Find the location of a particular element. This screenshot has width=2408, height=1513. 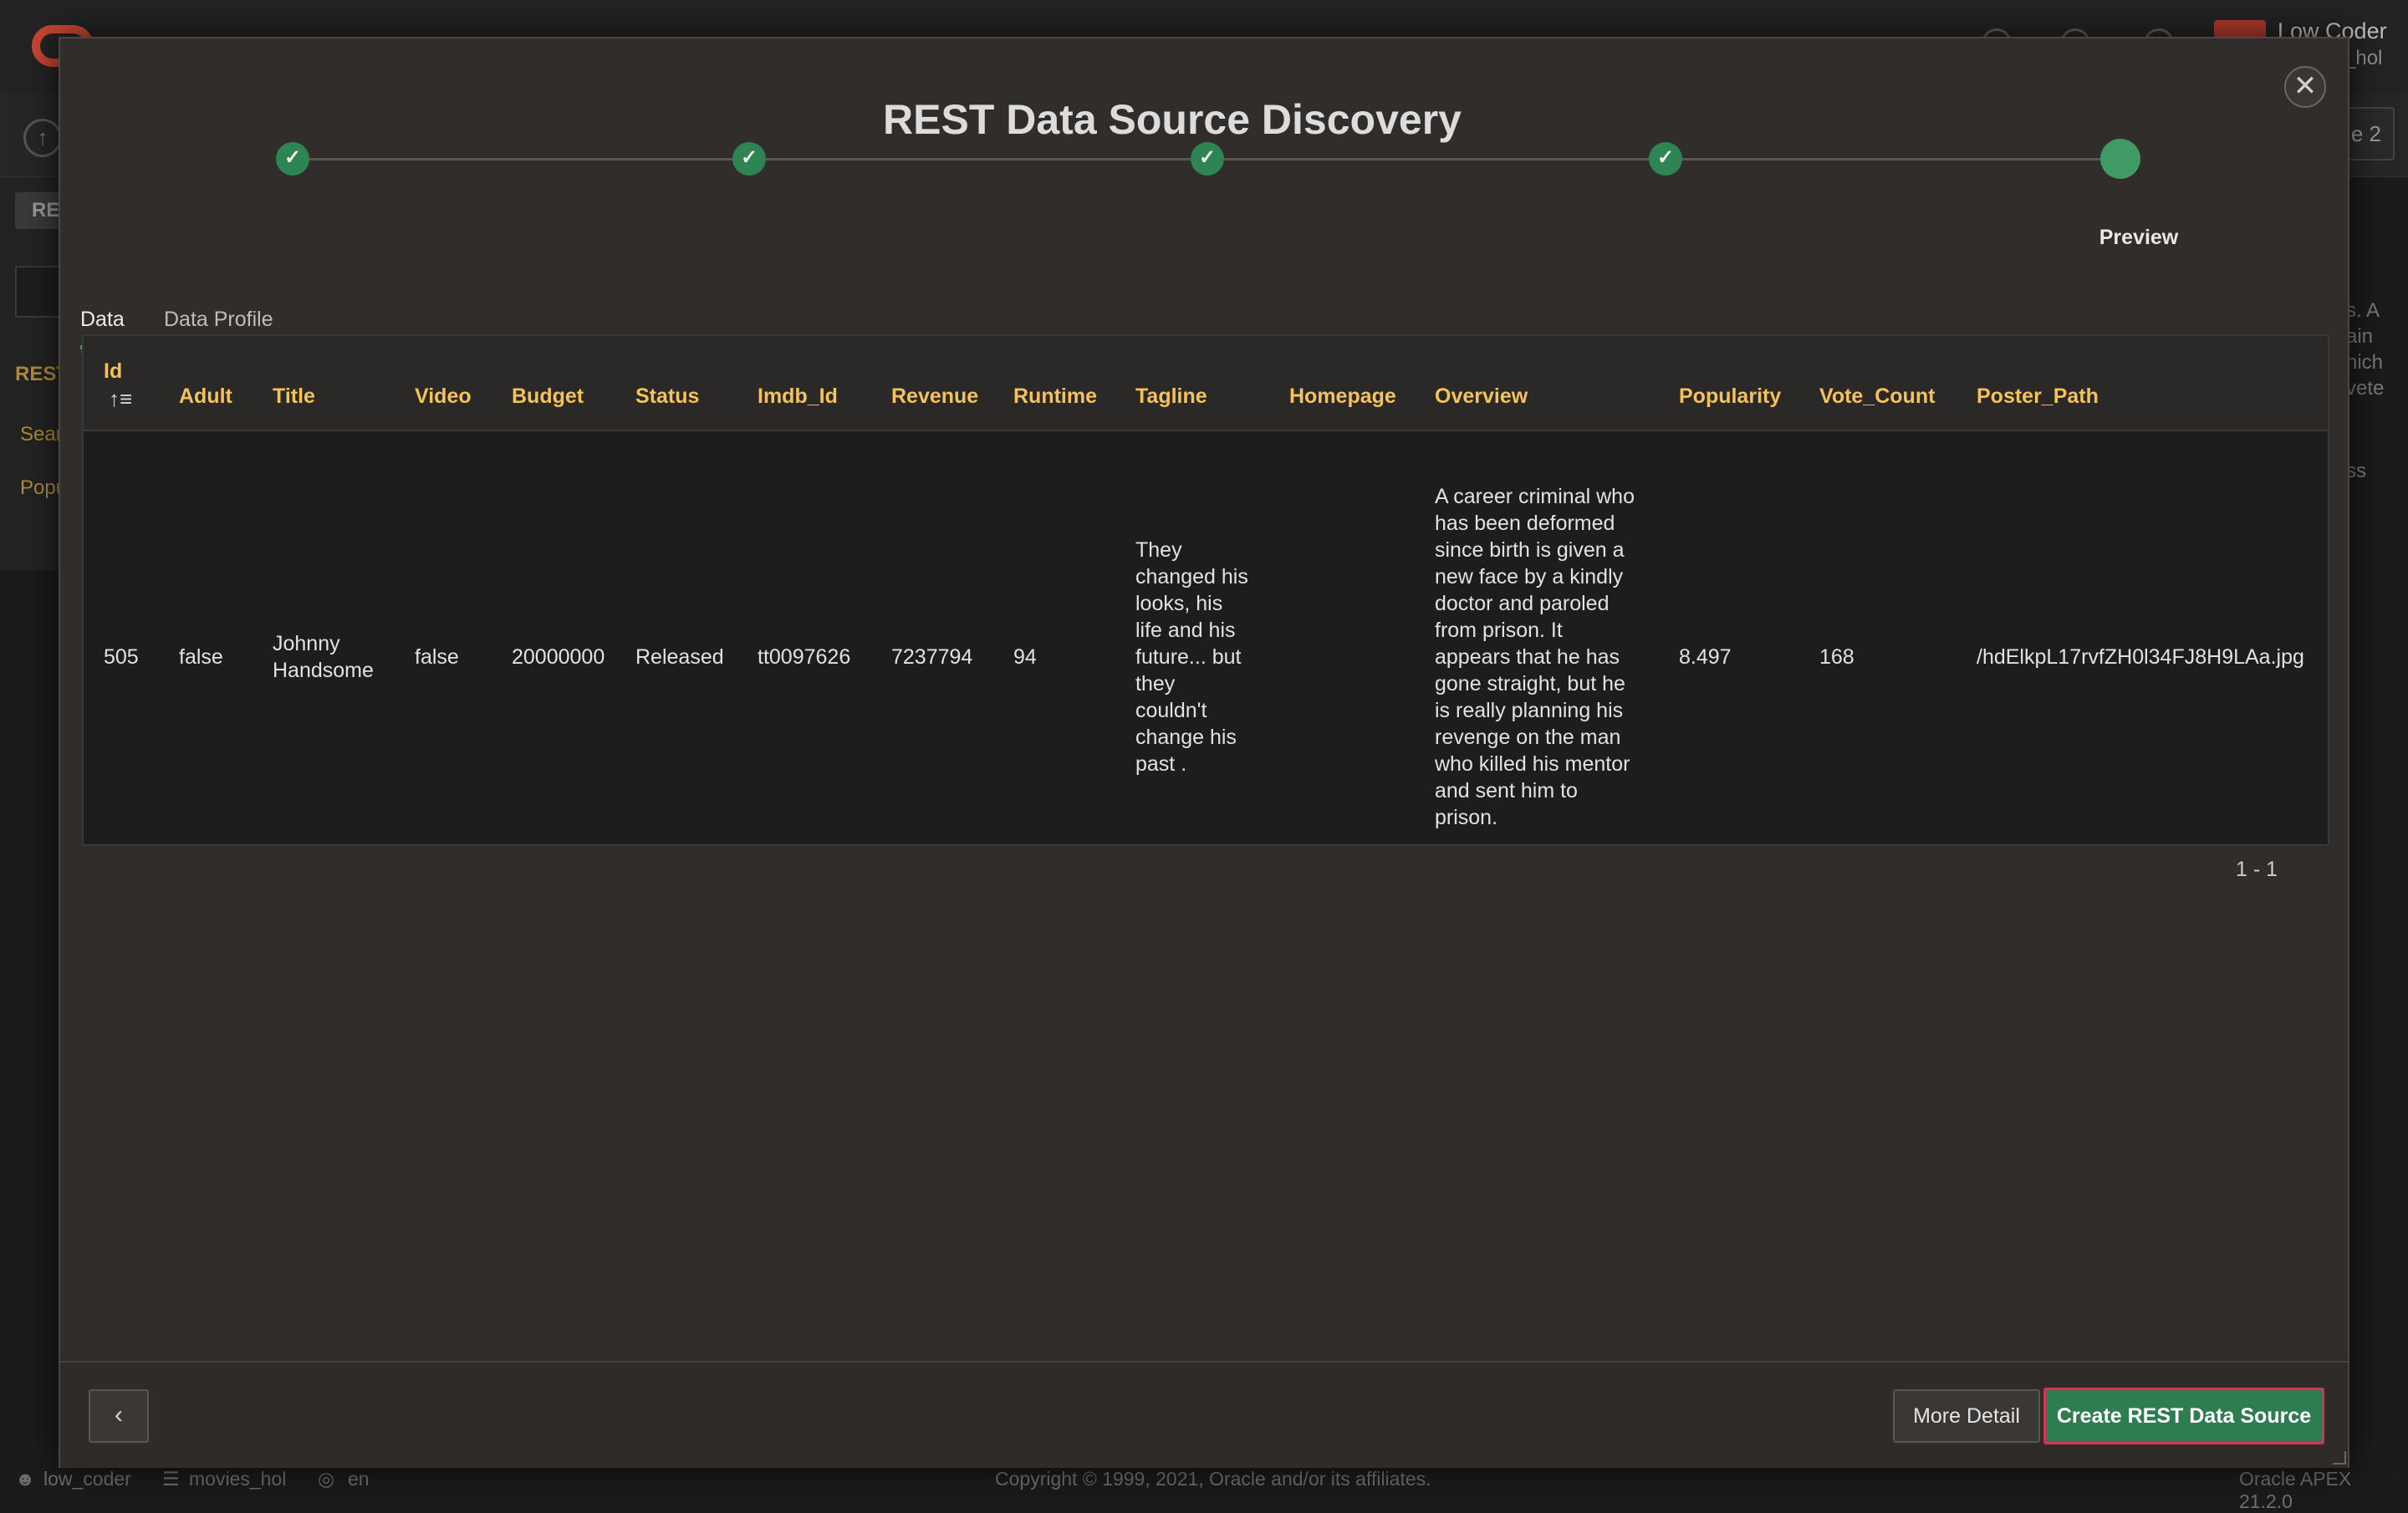

cell-tagline-line: past . is located at coordinates (1161, 764).